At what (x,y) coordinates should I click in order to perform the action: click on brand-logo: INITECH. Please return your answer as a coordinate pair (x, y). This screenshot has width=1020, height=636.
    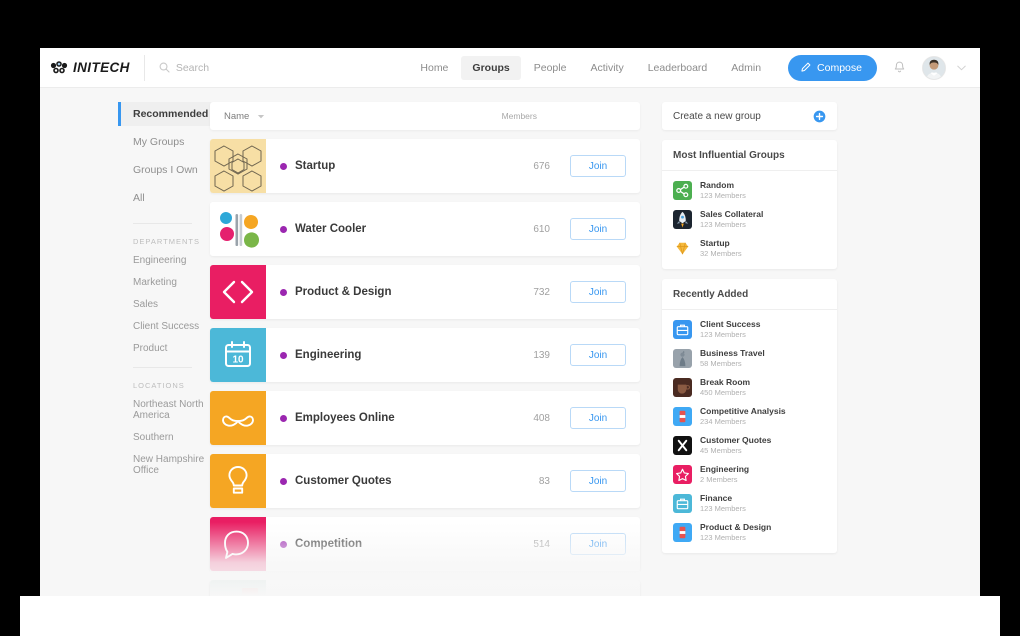
    Looking at the image, I should click on (97, 67).